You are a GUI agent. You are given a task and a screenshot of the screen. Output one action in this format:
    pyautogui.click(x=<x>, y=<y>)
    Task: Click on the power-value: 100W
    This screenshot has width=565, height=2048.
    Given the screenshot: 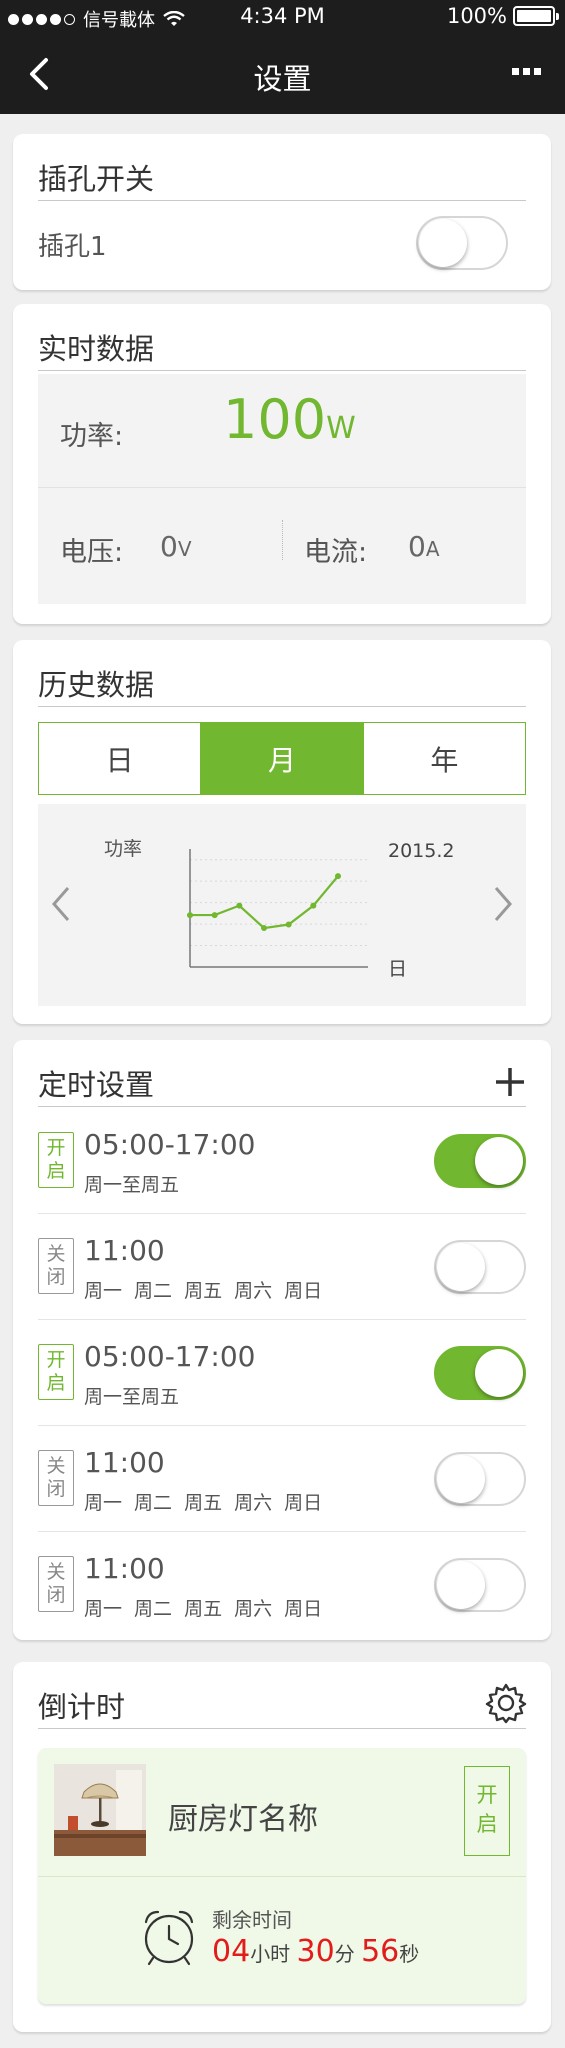 What is the action you would take?
    pyautogui.click(x=289, y=419)
    